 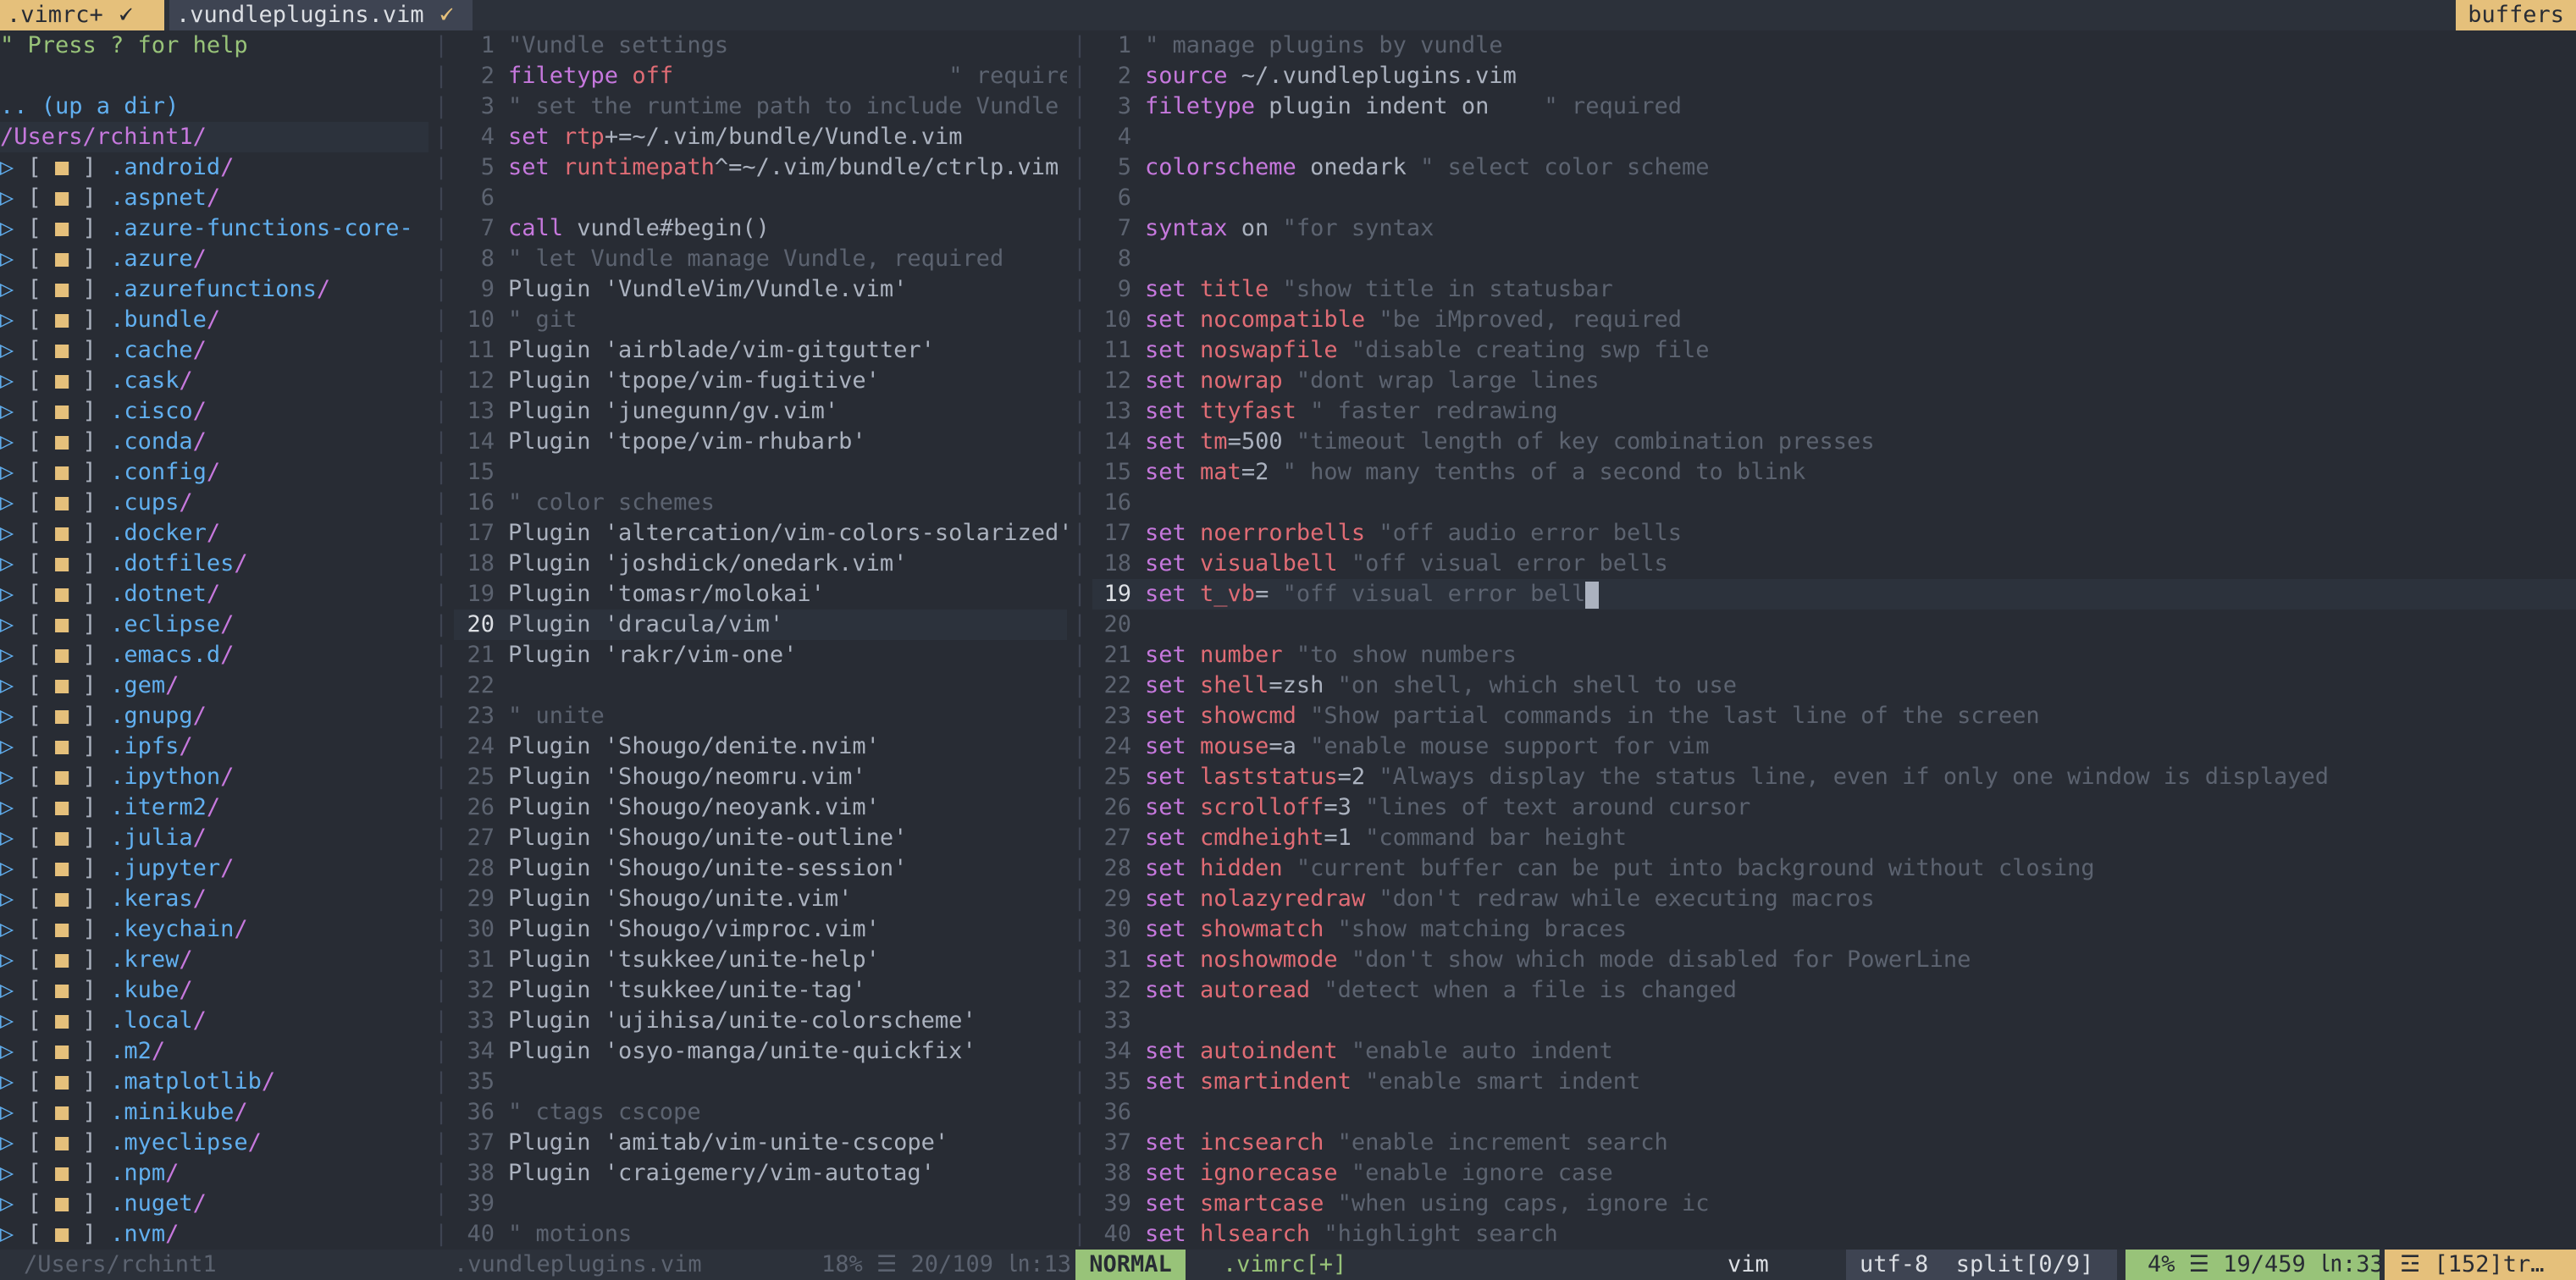 I want to click on code-line: 34 set autoindent "enable auto indent, so click(x=1834, y=1051).